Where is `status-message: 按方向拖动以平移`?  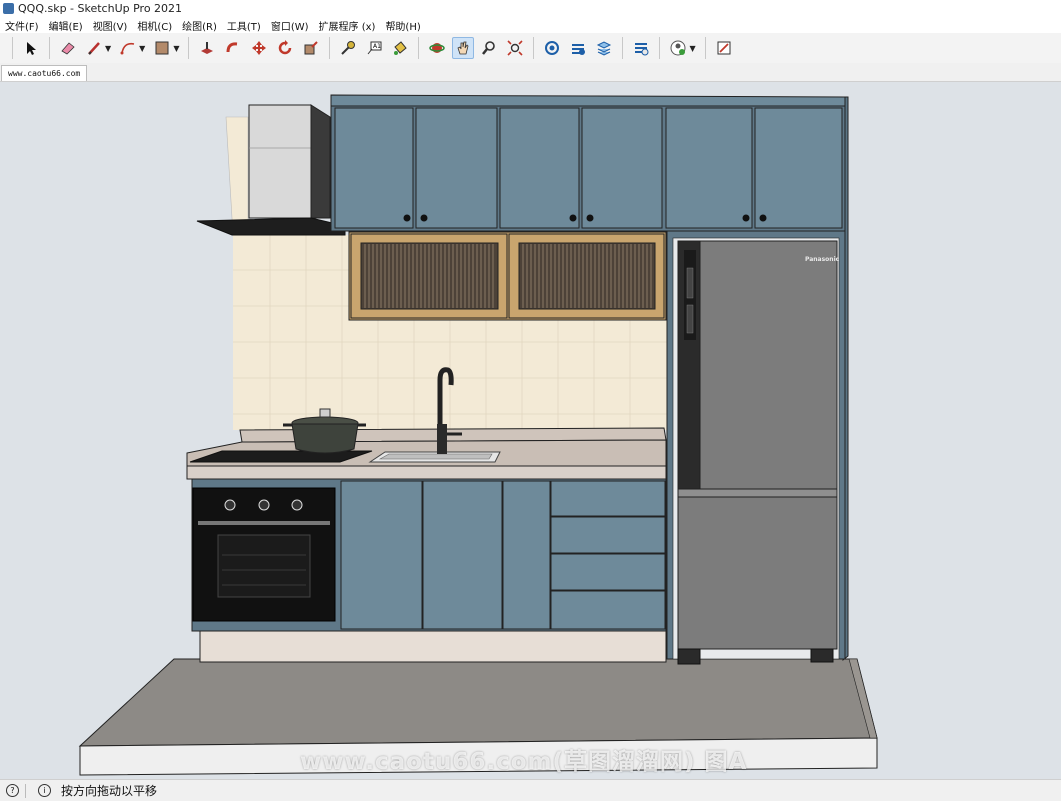 status-message: 按方向拖动以平移 is located at coordinates (109, 791).